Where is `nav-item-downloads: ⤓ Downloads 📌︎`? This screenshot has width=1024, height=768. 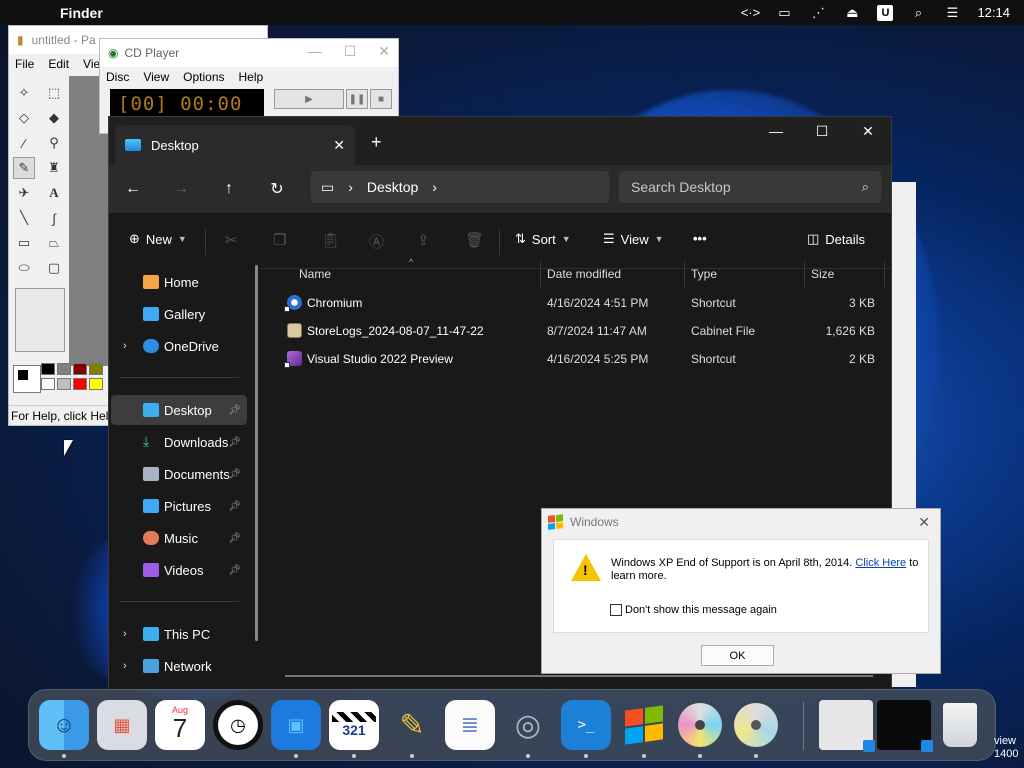 nav-item-downloads: ⤓ Downloads 📌︎ is located at coordinates (179, 442).